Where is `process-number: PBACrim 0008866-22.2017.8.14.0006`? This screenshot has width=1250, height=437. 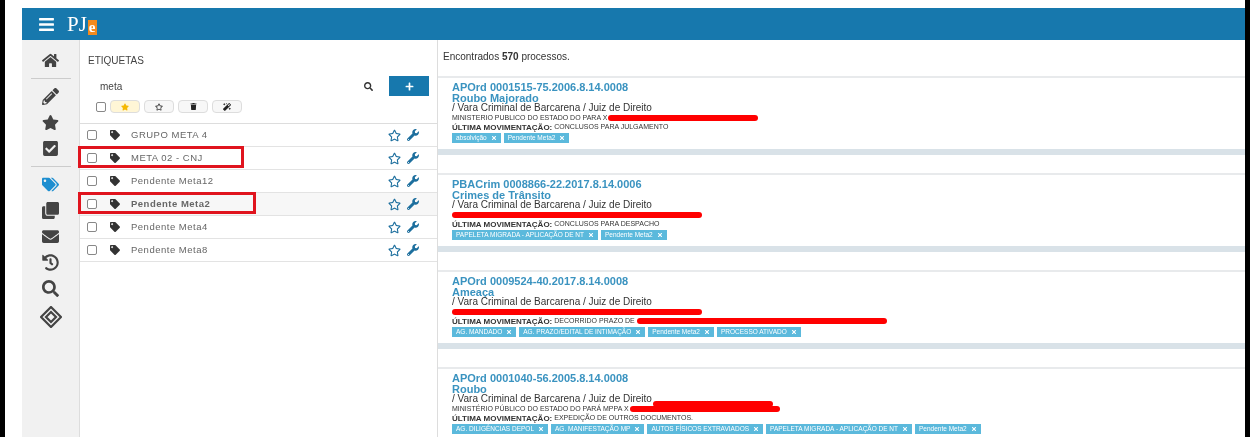 process-number: PBACrim 0008866-22.2017.8.14.0006 is located at coordinates (848, 184).